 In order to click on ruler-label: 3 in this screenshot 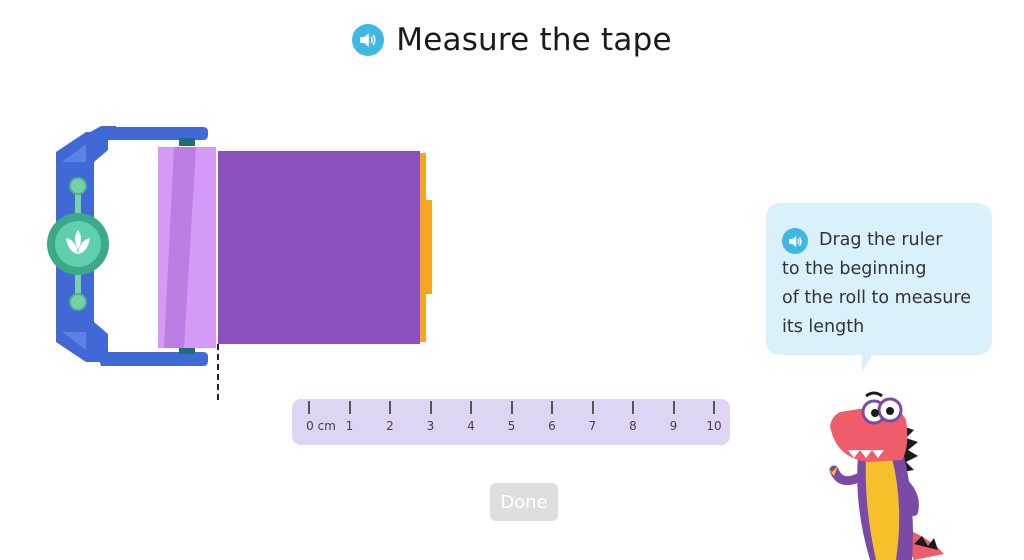, I will do `click(430, 426)`.